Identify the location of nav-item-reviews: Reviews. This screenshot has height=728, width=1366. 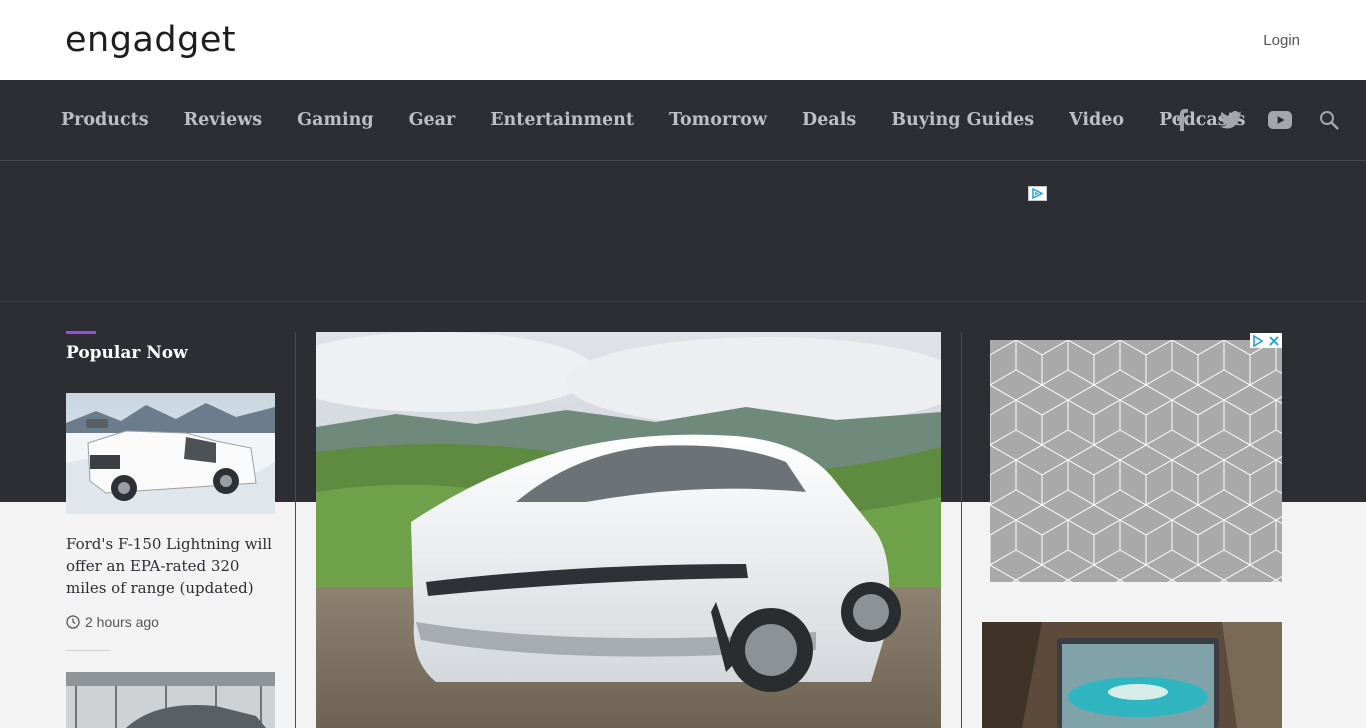
(223, 120).